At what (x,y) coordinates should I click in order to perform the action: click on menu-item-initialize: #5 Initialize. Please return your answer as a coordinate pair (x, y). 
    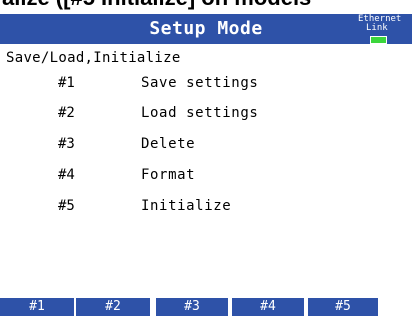
    Looking at the image, I should click on (206, 207).